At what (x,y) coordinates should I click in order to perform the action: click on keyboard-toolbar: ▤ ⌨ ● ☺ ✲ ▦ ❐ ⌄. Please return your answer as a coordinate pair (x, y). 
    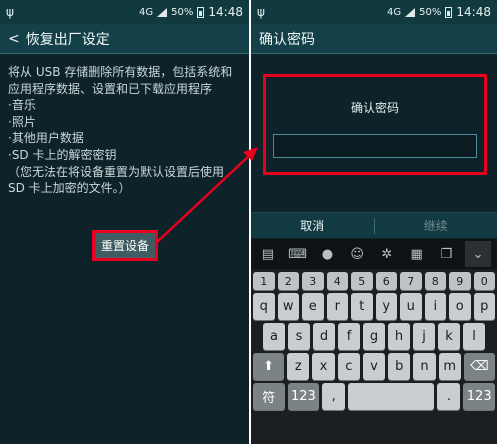
    Looking at the image, I should click on (374, 254).